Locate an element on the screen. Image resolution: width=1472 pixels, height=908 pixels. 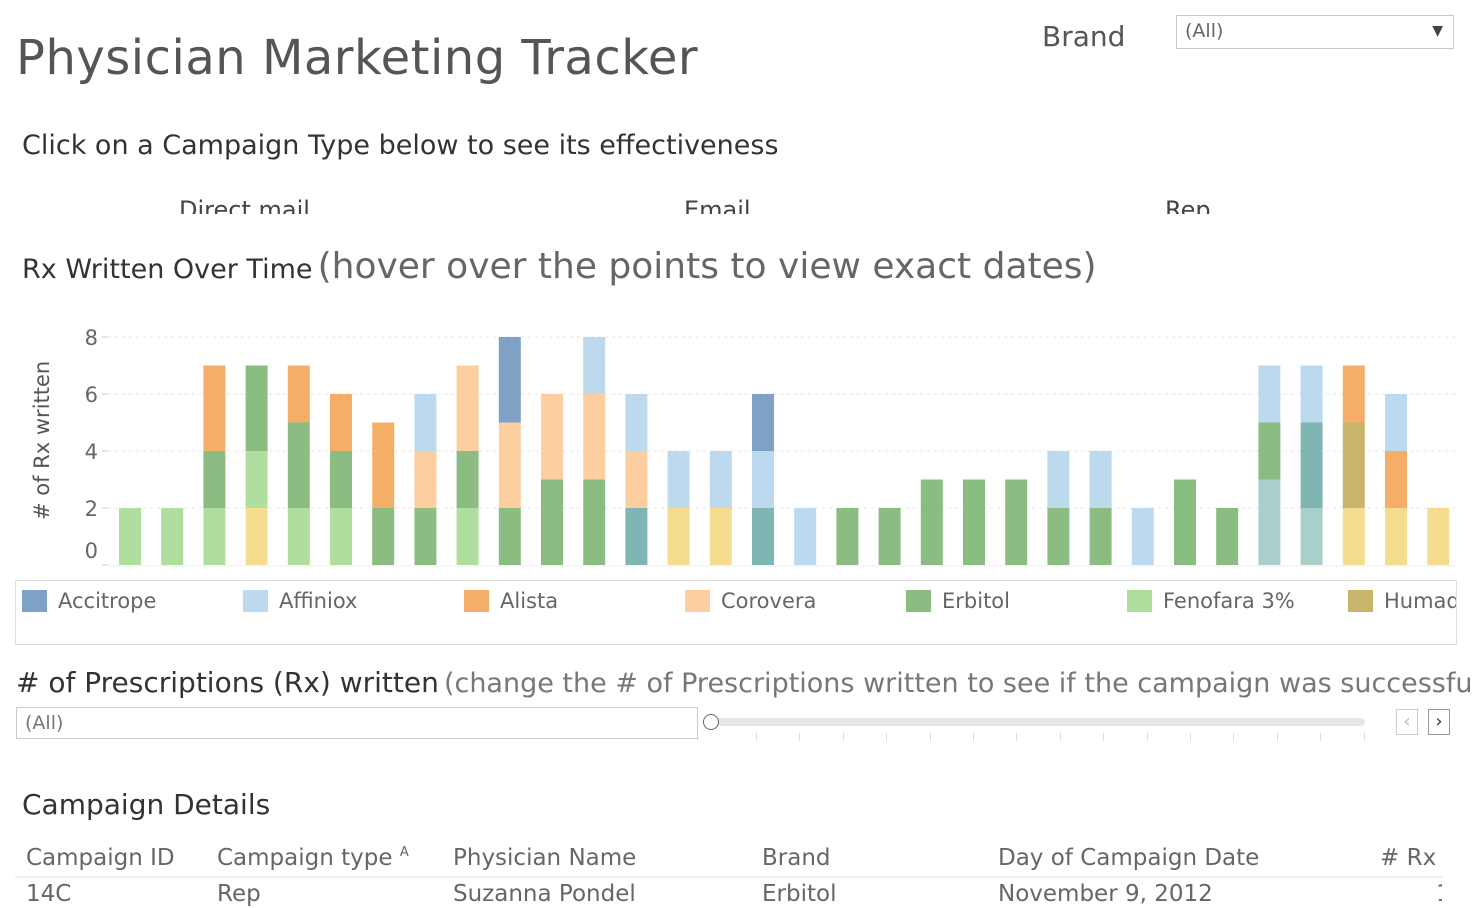
table-cell: 14C is located at coordinates (49, 894).